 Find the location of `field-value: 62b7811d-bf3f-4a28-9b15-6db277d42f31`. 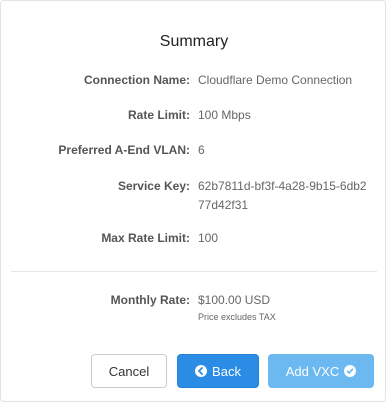

field-value: 62b7811d-bf3f-4a28-9b15-6db277d42f31 is located at coordinates (282, 195).